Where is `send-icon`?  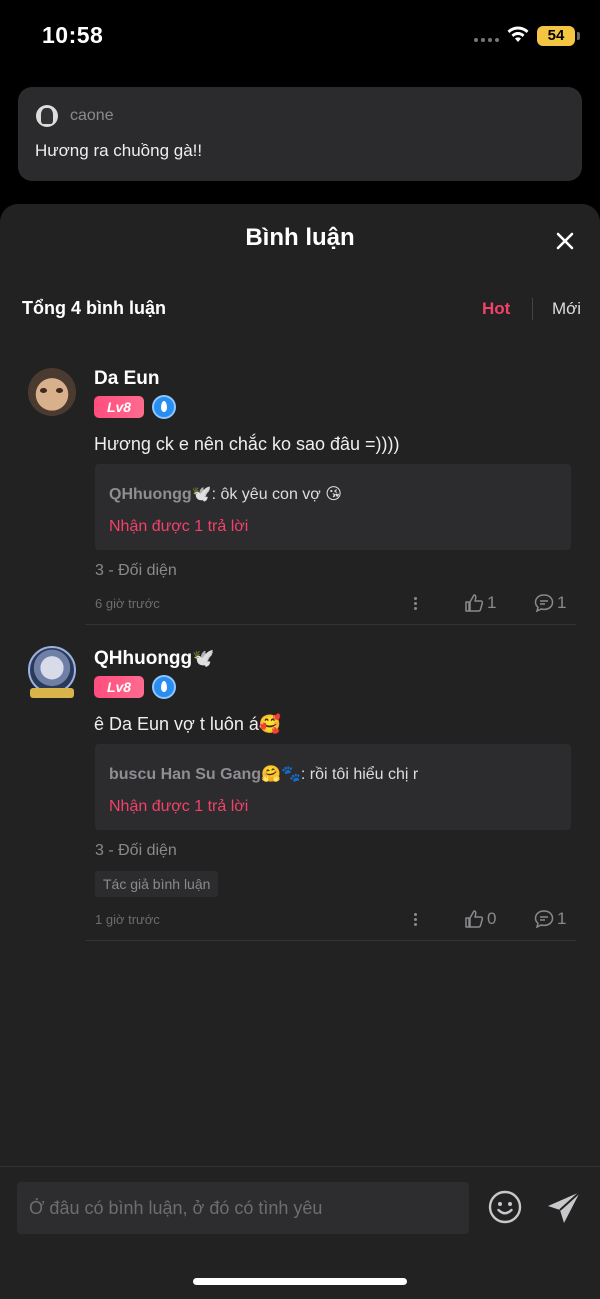 send-icon is located at coordinates (564, 1208).